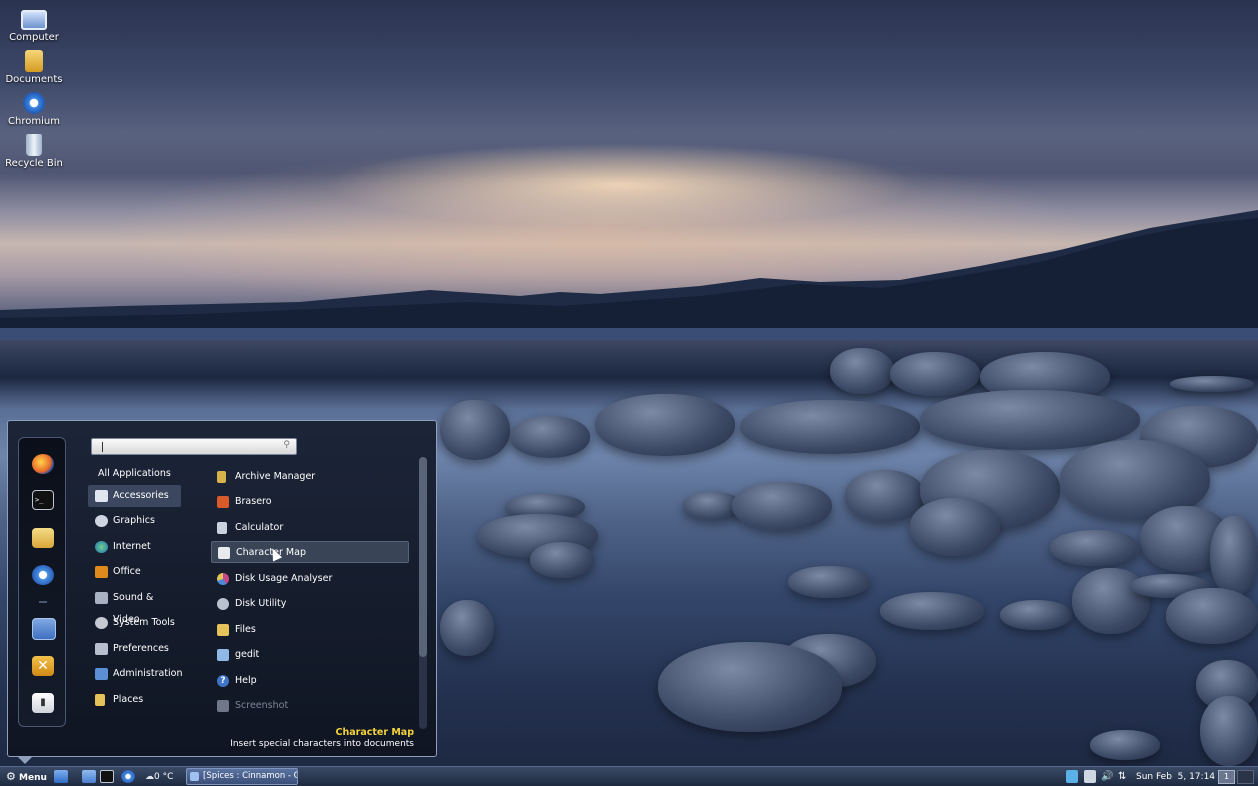  I want to click on files-tray-icon, so click(1090, 776).